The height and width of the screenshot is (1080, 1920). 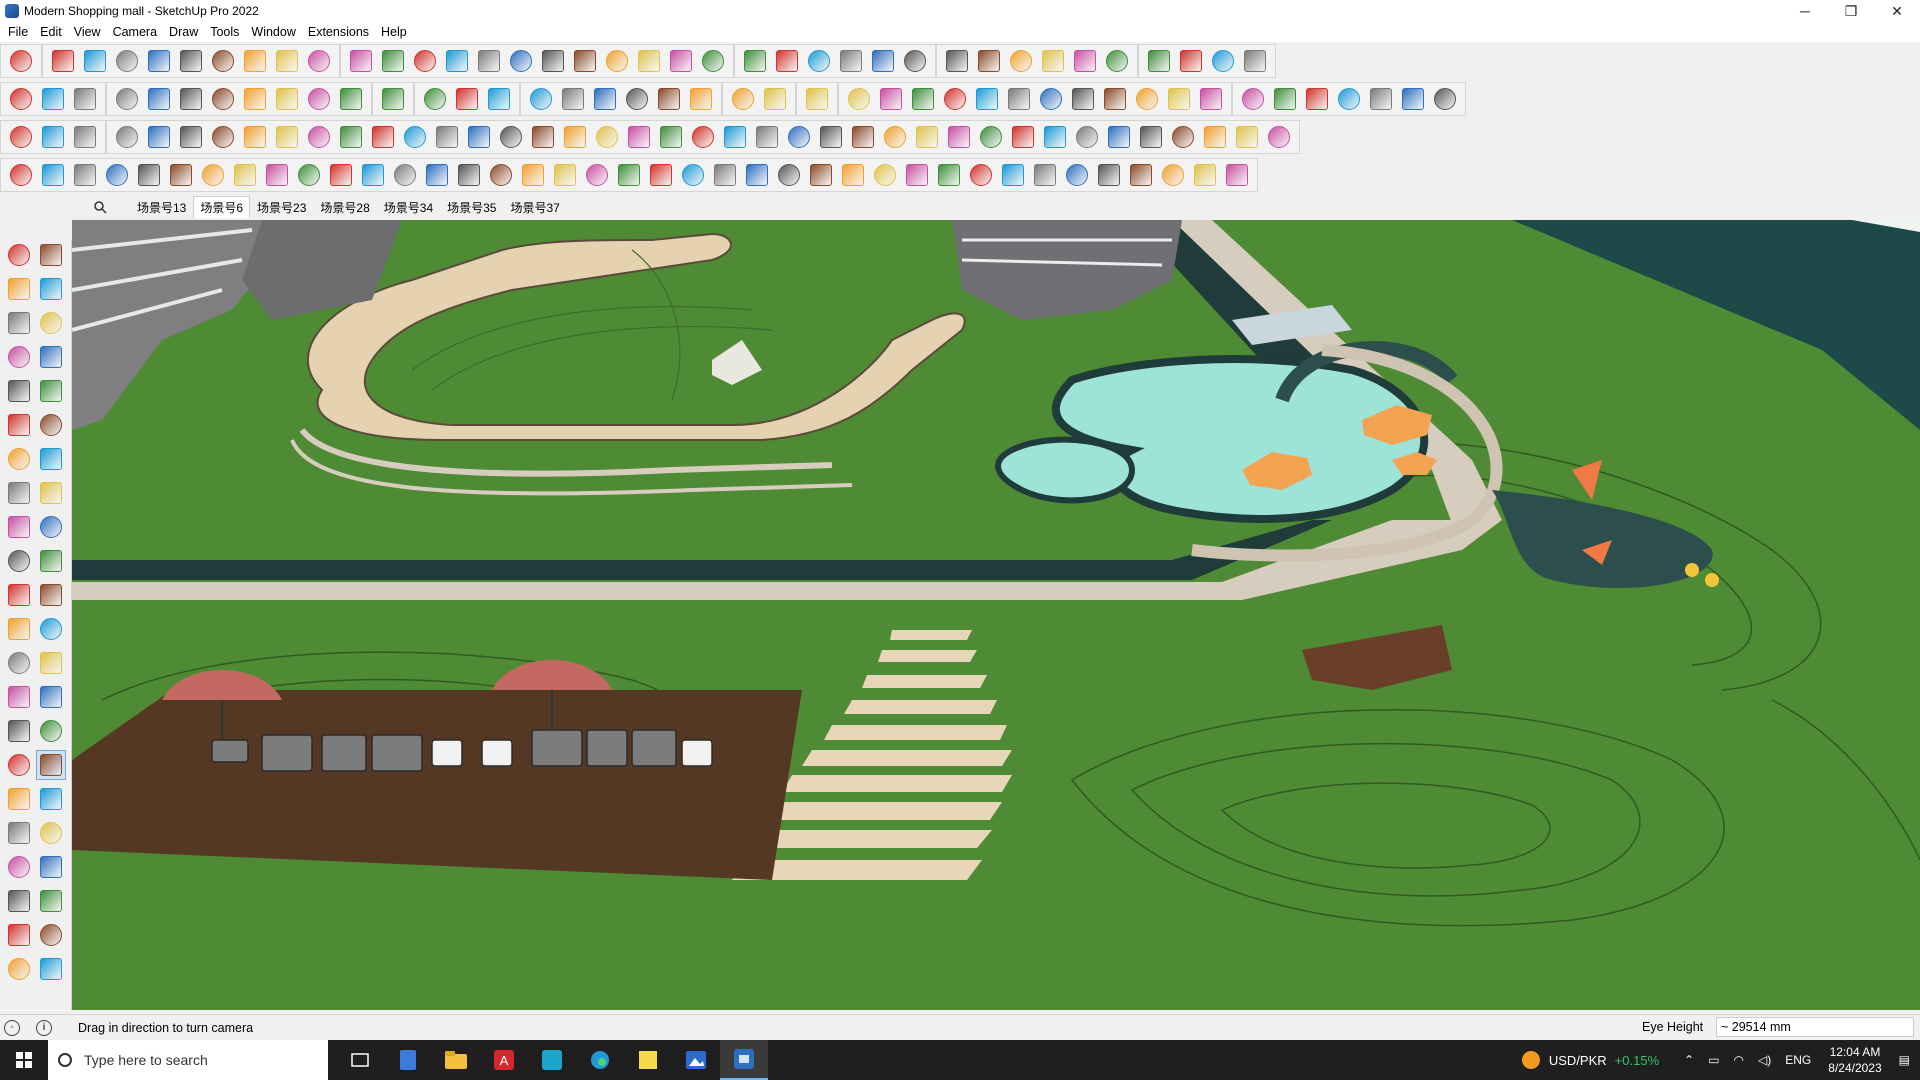 What do you see at coordinates (44, 1027) in the screenshot?
I see `info-icon: i` at bounding box center [44, 1027].